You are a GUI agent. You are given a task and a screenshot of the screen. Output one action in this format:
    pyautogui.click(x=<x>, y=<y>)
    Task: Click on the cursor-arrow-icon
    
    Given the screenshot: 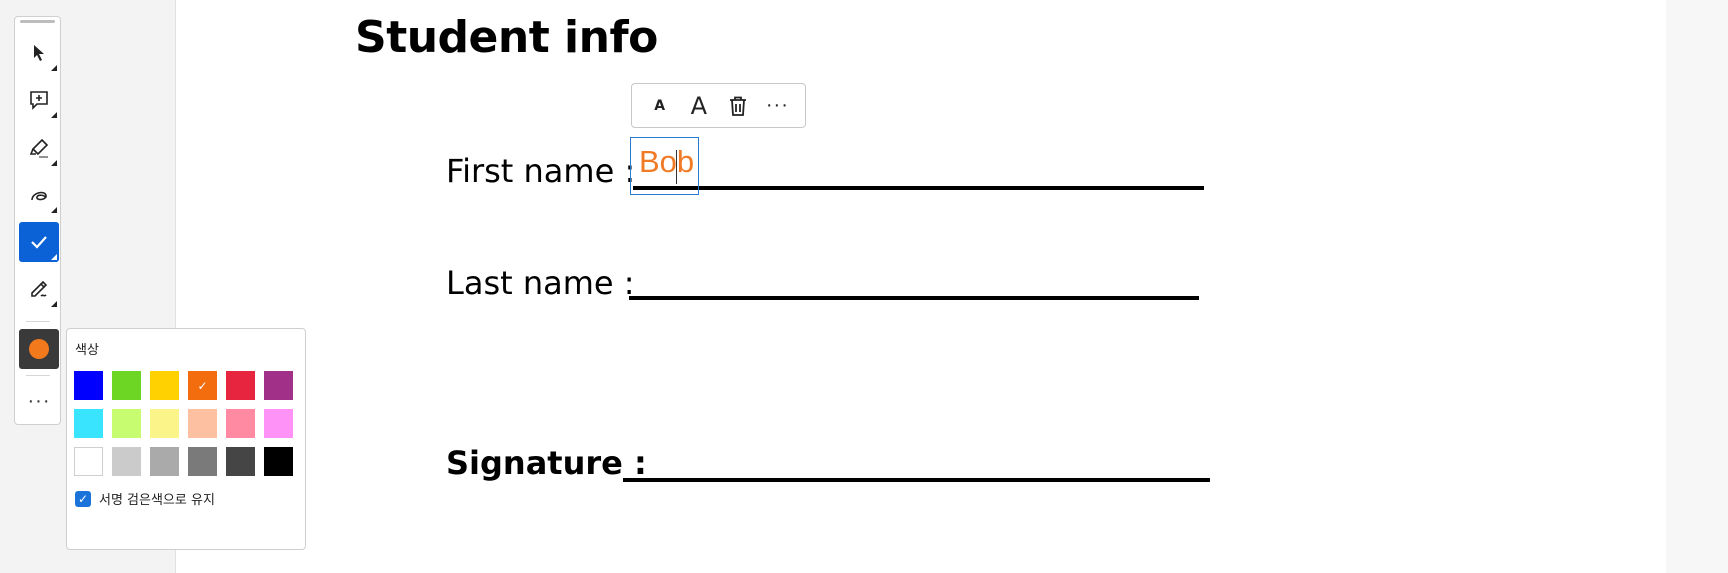 What is the action you would take?
    pyautogui.click(x=39, y=53)
    